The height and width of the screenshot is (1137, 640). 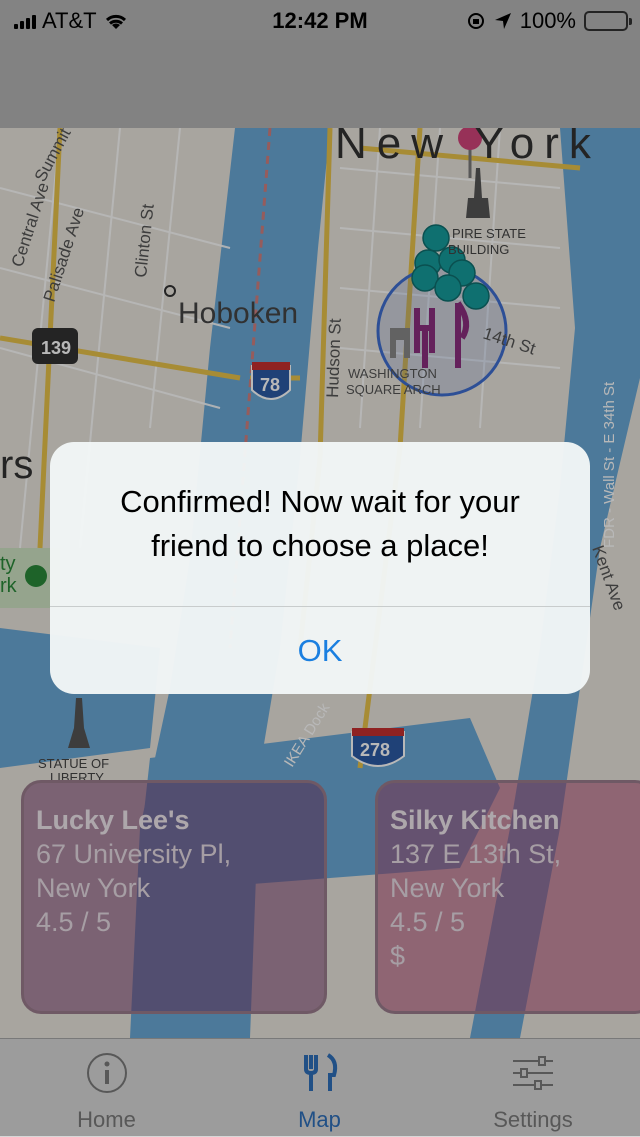 What do you see at coordinates (320, 650) in the screenshot?
I see `ok-button: OK` at bounding box center [320, 650].